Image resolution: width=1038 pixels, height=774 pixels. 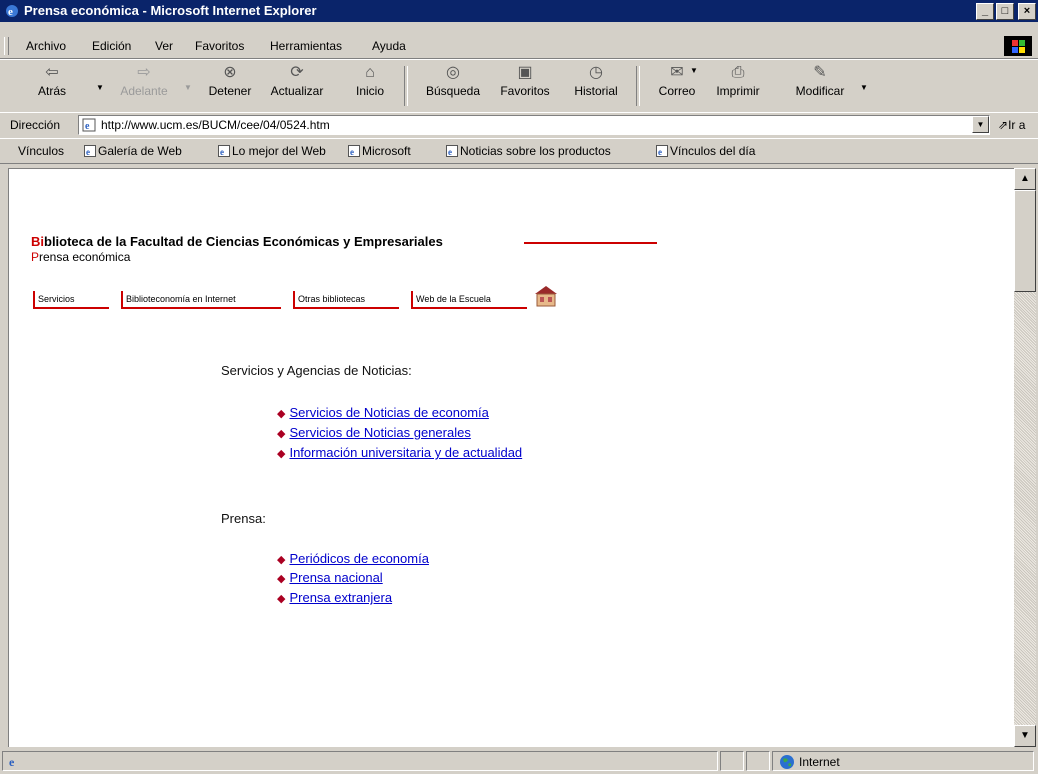 I want to click on school-home-icon, so click(x=546, y=296).